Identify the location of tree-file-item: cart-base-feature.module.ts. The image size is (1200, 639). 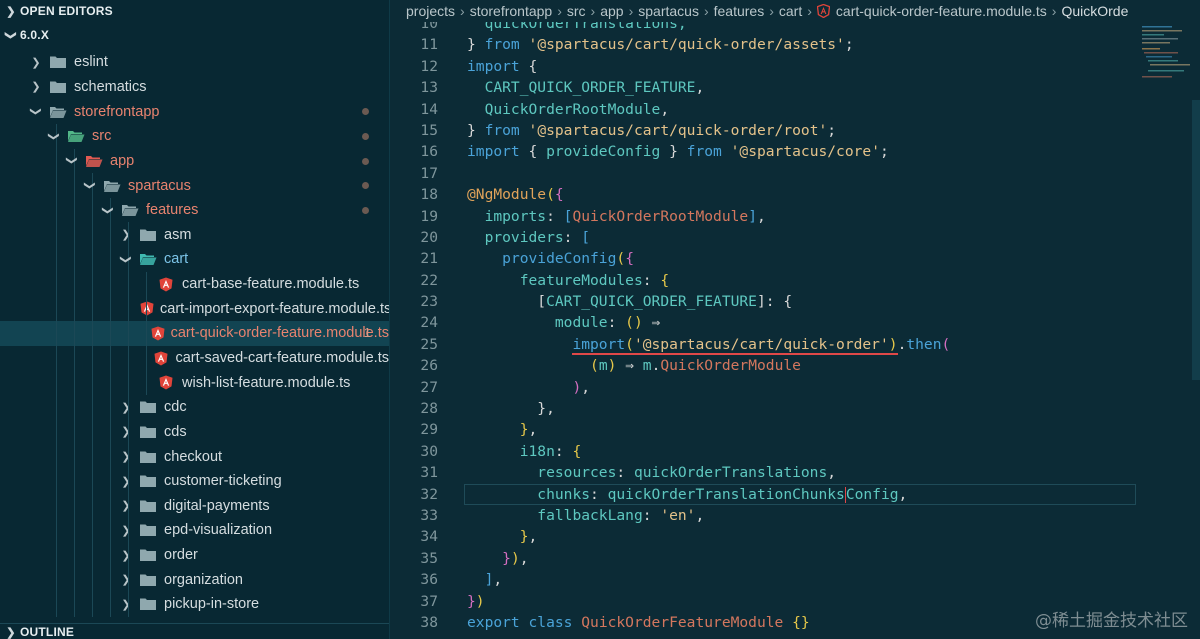
(194, 284).